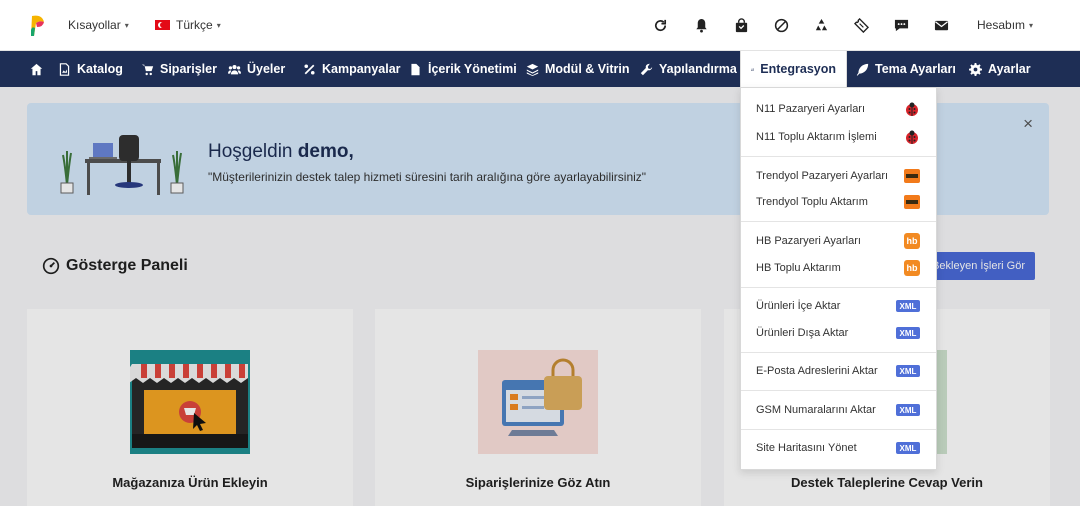 This screenshot has width=1080, height=506. I want to click on nav-modules: Modül & Vitrin, so click(578, 69).